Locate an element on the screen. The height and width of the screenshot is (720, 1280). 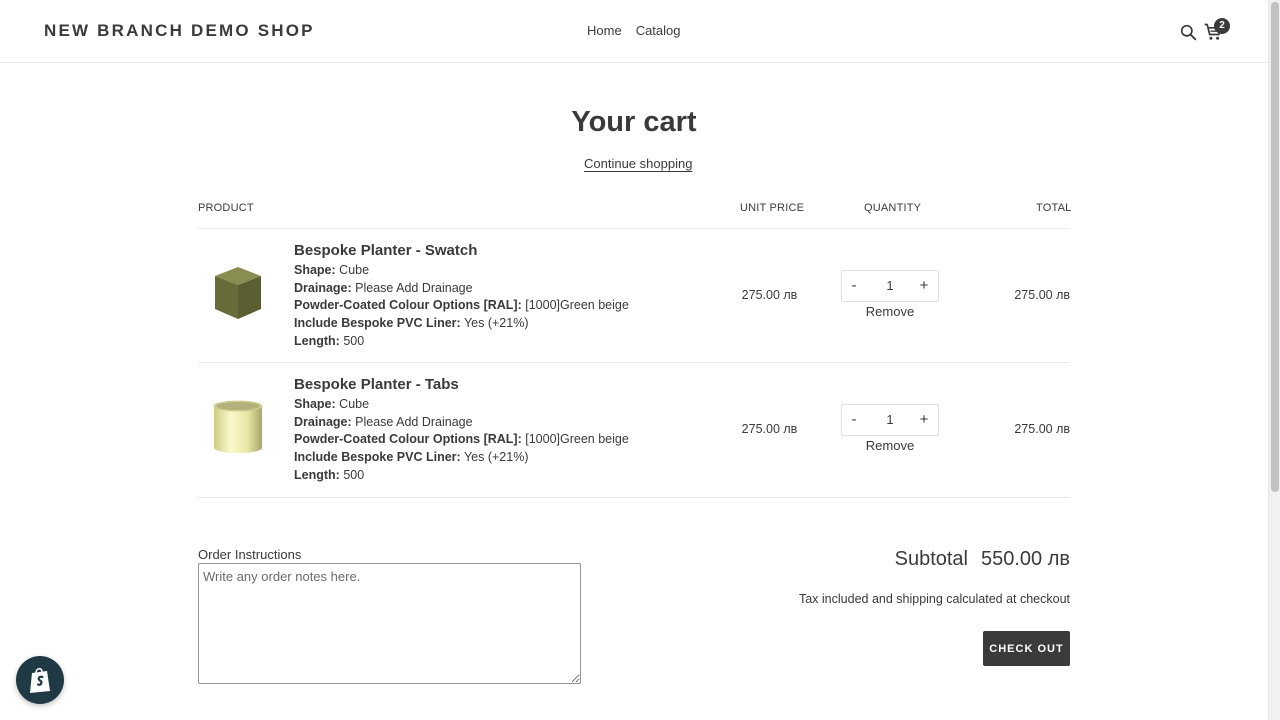
nav-catalog: Catalog is located at coordinates (658, 30).